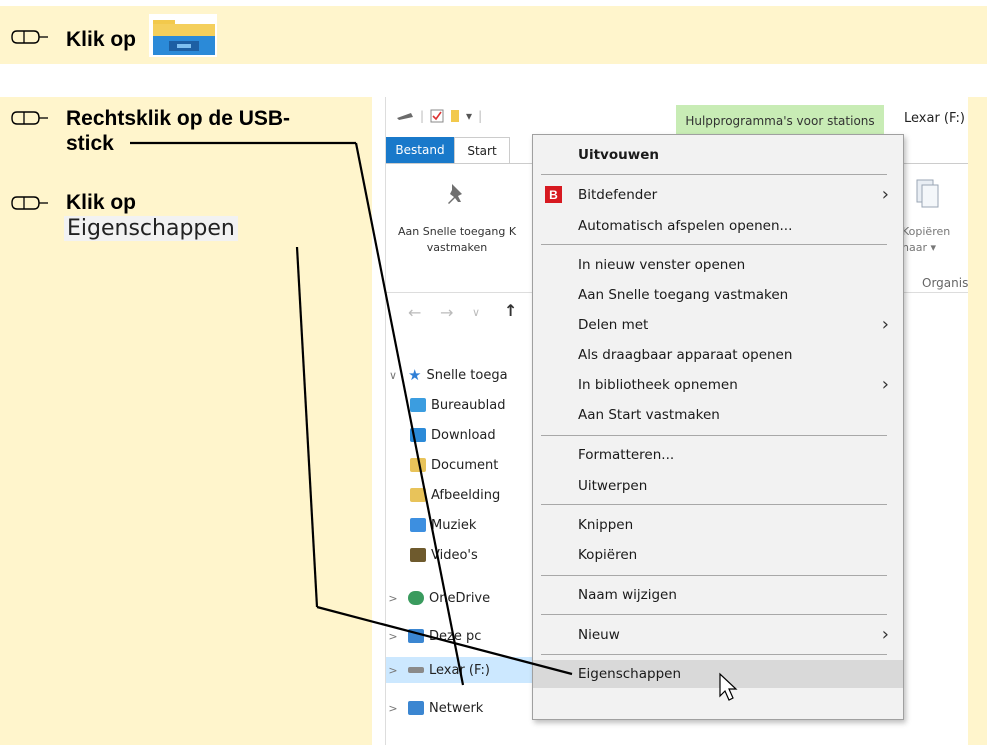  Describe the element at coordinates (101, 202) in the screenshot. I see `step3-text: Klik op` at that location.